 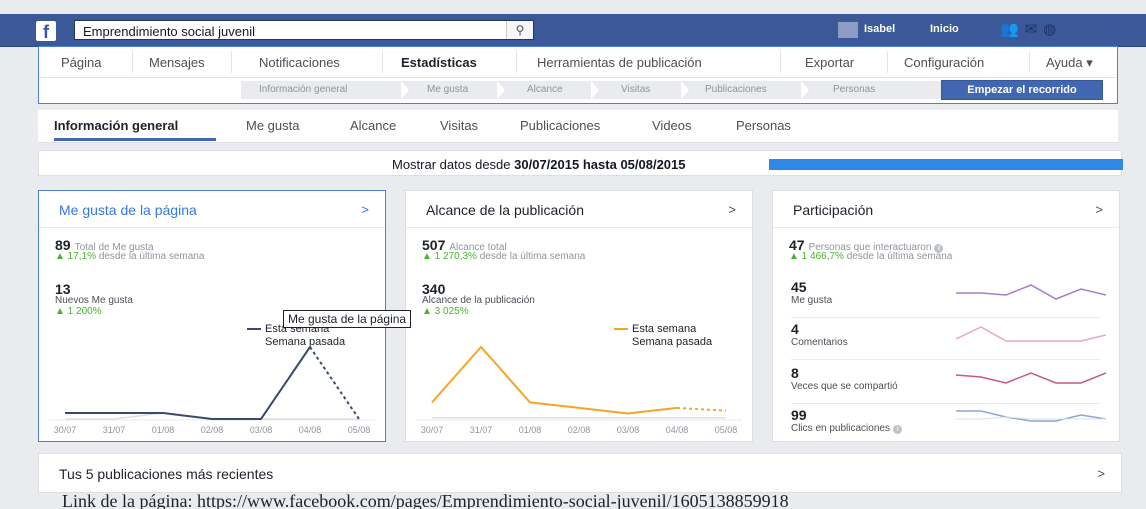 What do you see at coordinates (635, 89) in the screenshot?
I see `tour-step-visits: Visitas` at bounding box center [635, 89].